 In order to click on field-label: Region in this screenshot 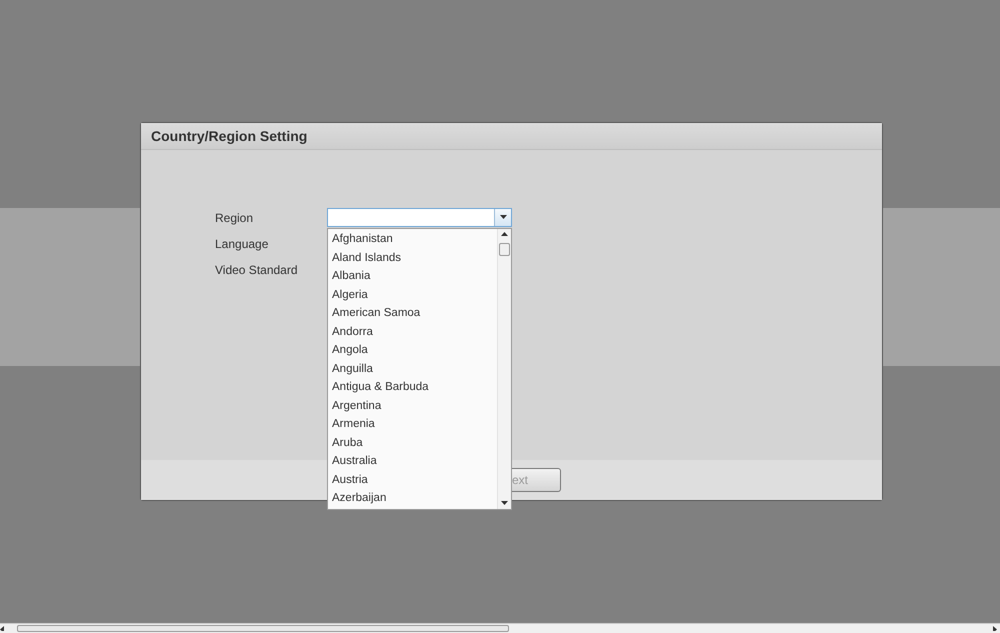, I will do `click(234, 217)`.